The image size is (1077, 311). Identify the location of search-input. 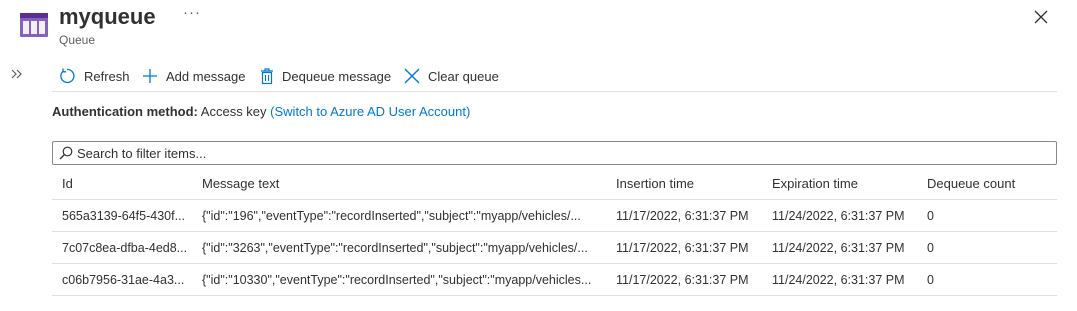
(557, 153).